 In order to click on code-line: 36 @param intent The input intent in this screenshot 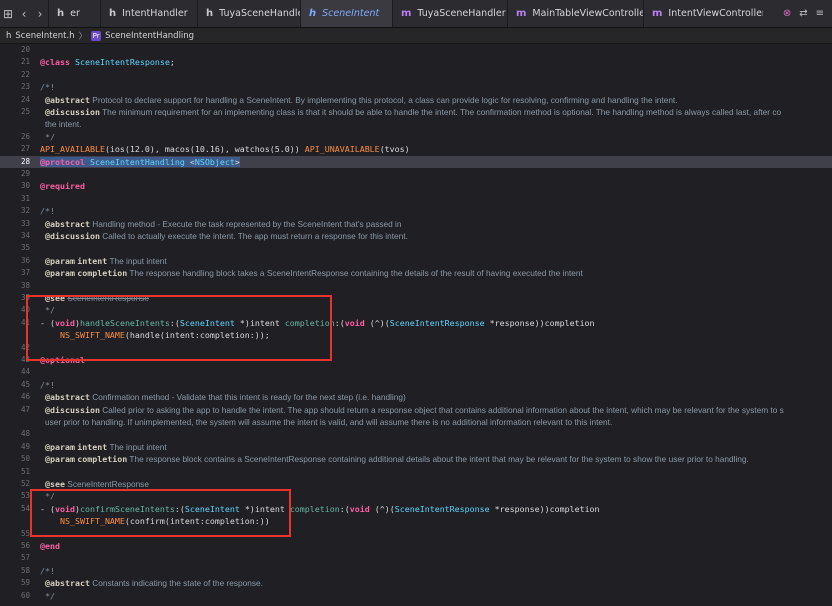, I will do `click(416, 261)`.